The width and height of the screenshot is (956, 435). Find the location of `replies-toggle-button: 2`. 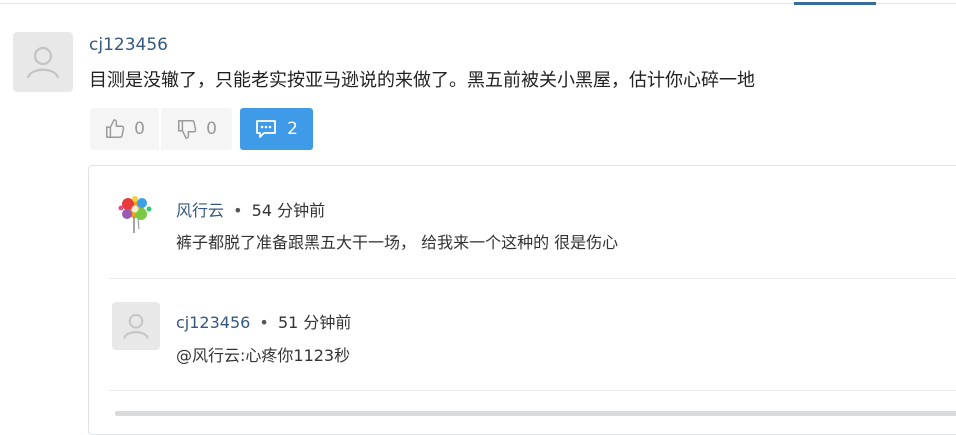

replies-toggle-button: 2 is located at coordinates (276, 129).